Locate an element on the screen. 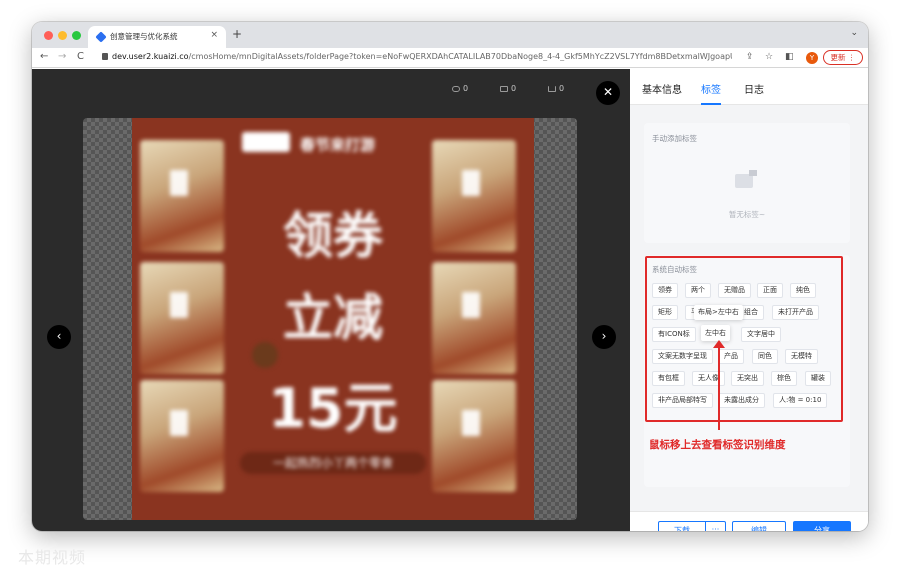  auto-tag: 无赠品 is located at coordinates (734, 290).